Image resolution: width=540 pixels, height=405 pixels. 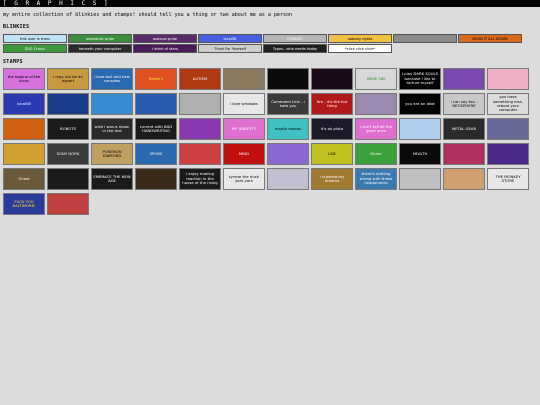 I want to click on blinkie: i drink of stars, so click(x=165, y=48).